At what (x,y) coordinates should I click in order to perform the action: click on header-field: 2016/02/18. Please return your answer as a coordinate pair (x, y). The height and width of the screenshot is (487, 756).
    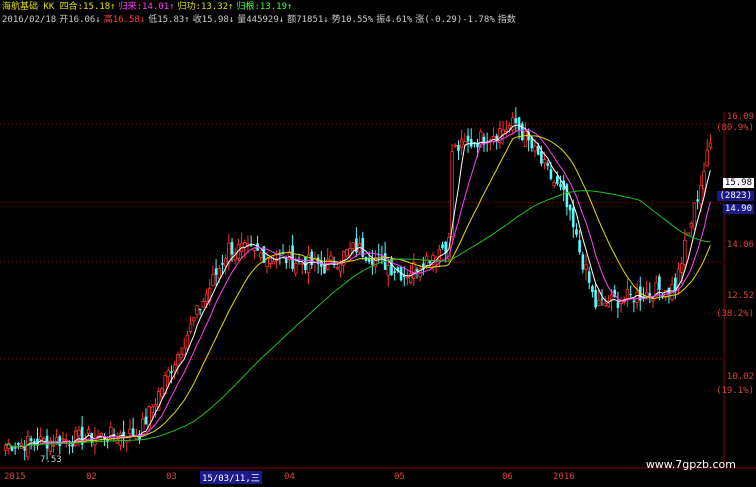
    Looking at the image, I should click on (29, 20).